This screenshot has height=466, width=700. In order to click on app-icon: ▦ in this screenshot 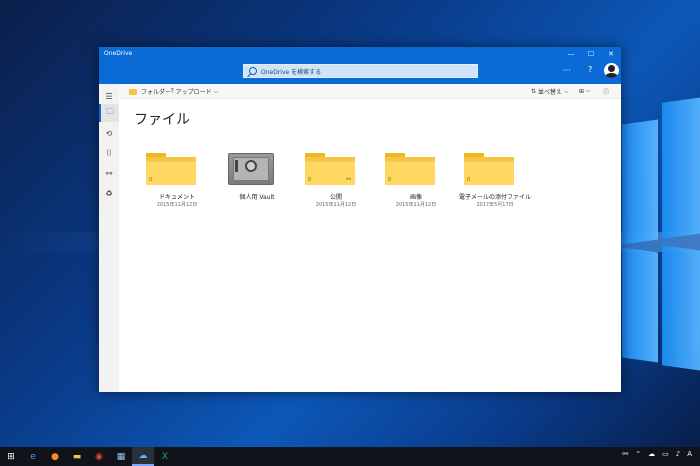, I will do `click(121, 456)`.